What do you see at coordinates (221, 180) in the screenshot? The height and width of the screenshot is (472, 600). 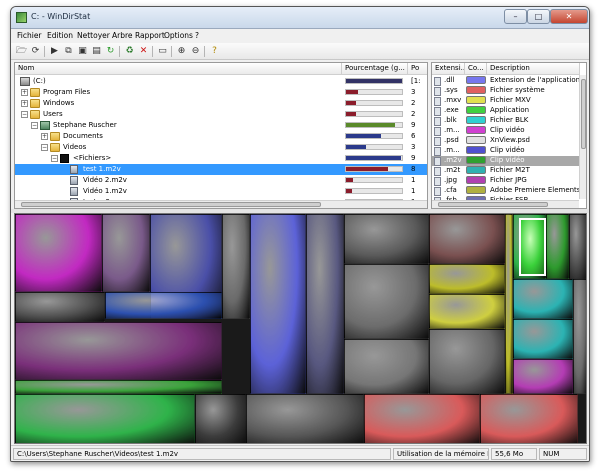 I see `tree-row: Vidéo 2.m2v 1` at bounding box center [221, 180].